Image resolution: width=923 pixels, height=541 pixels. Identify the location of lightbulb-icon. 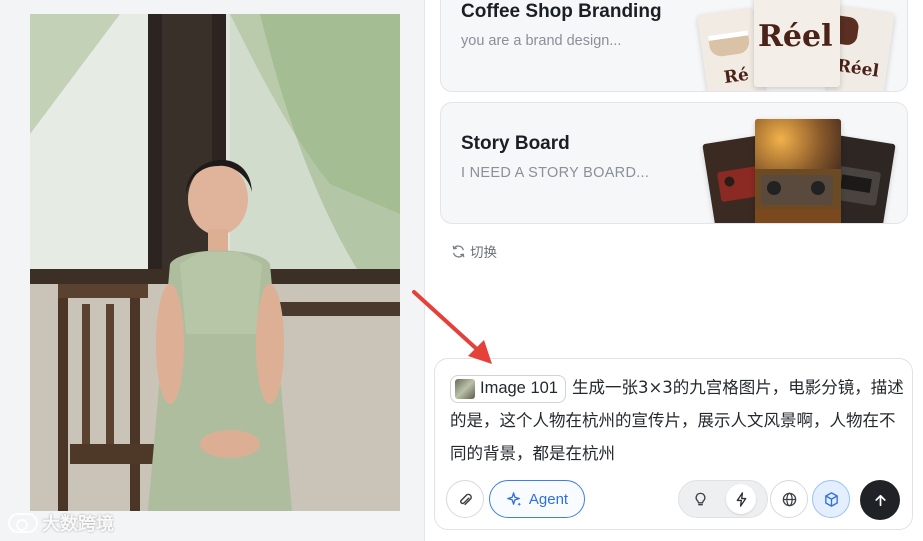
(700, 498).